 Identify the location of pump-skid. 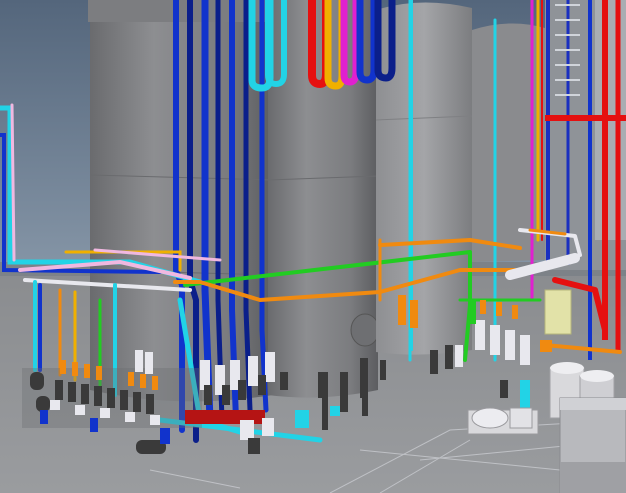
(503, 421).